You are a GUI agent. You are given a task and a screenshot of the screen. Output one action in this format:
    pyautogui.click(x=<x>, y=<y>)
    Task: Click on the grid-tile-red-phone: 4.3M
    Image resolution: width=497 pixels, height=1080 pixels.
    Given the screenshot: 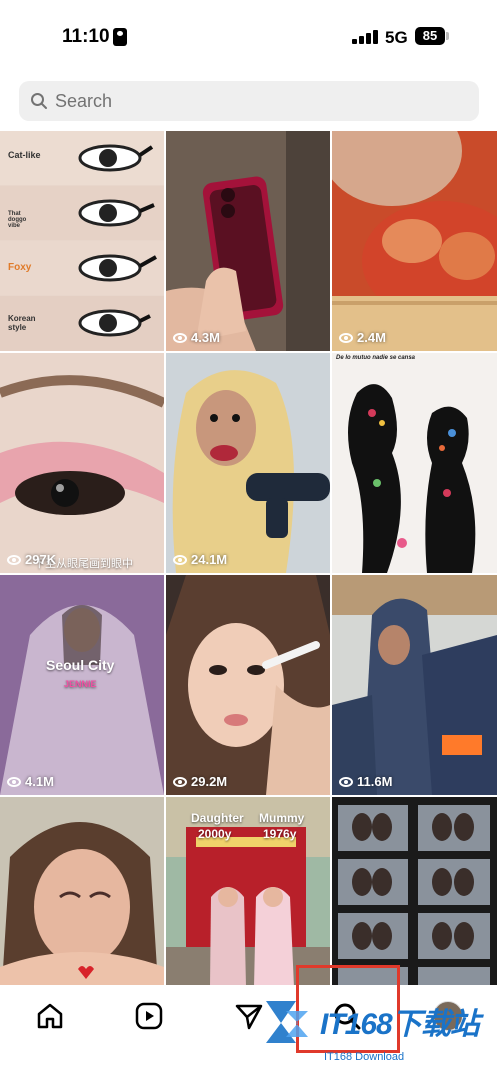 What is the action you would take?
    pyautogui.click(x=248, y=241)
    